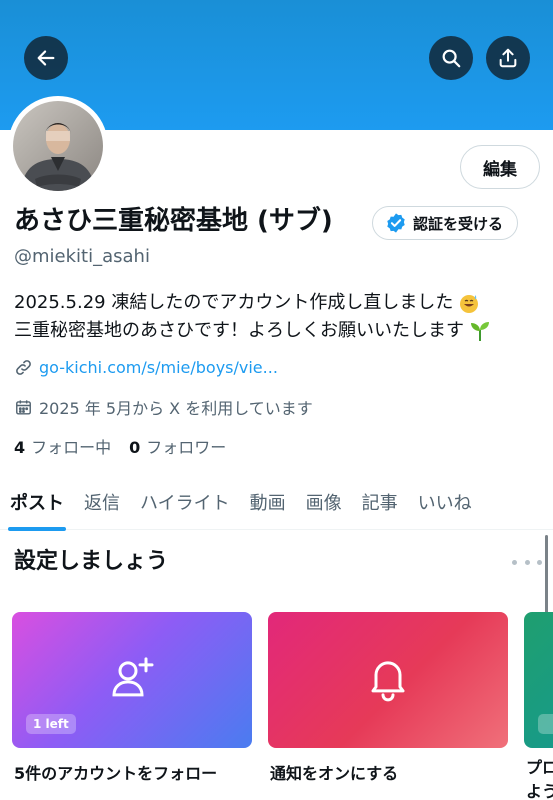 Image resolution: width=553 pixels, height=800 pixels. Describe the element at coordinates (539, 779) in the screenshot. I see `setup-card-profile-label: プロ よう` at that location.